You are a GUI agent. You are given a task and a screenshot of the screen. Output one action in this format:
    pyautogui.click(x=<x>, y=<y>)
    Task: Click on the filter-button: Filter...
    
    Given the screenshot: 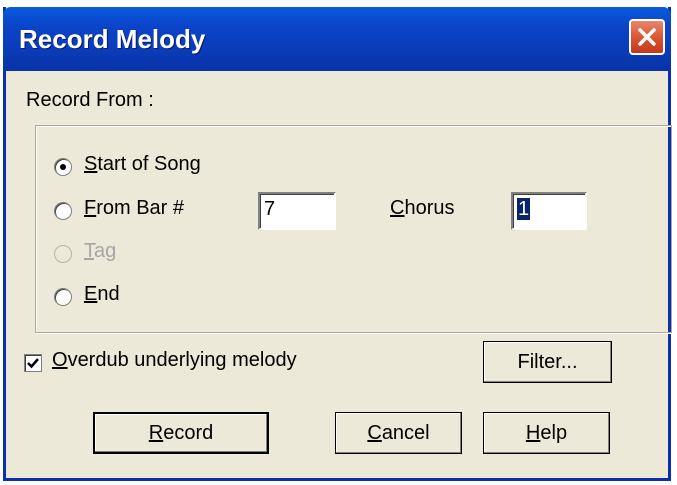 What is the action you would take?
    pyautogui.click(x=547, y=362)
    